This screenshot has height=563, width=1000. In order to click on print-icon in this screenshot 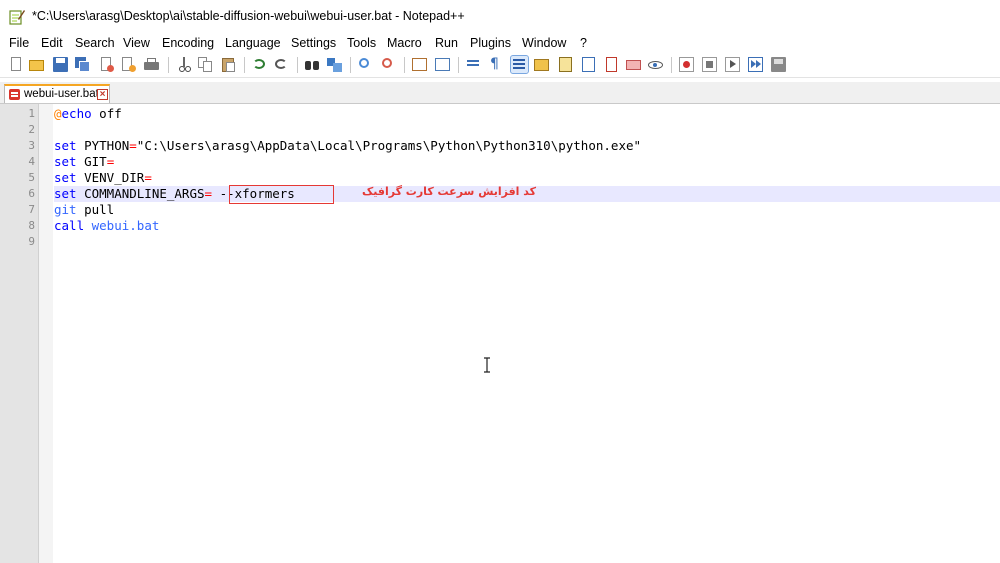, I will do `click(151, 64)`.